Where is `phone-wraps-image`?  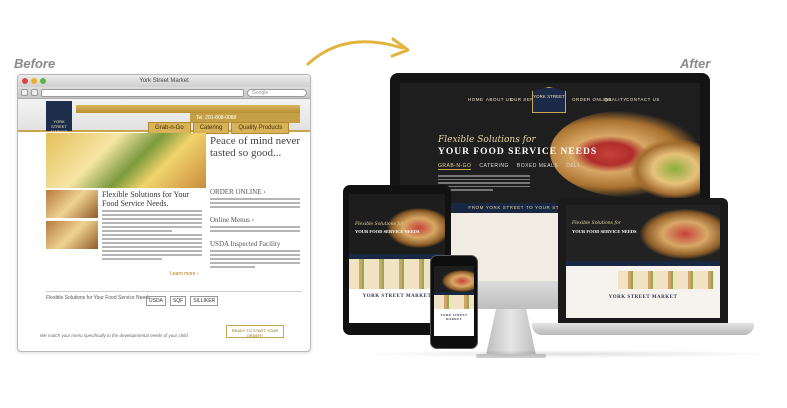
phone-wraps-image is located at coordinates (454, 302).